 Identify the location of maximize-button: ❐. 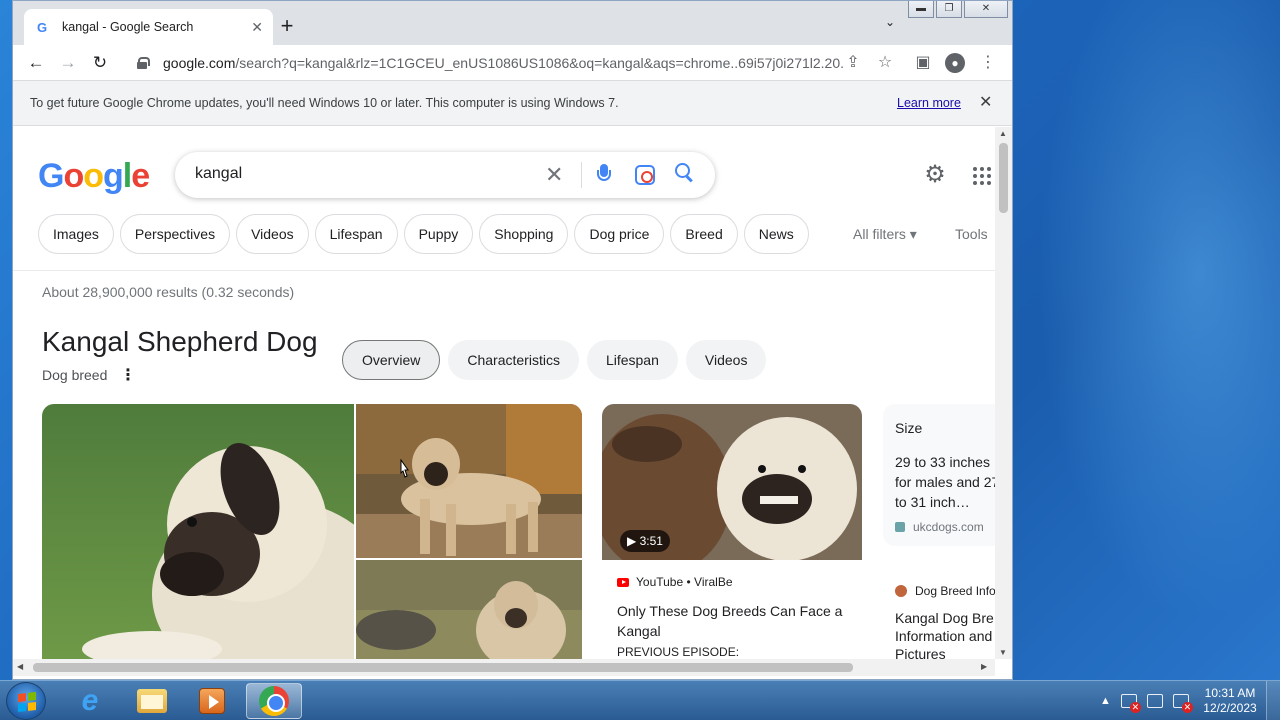
(949, 9).